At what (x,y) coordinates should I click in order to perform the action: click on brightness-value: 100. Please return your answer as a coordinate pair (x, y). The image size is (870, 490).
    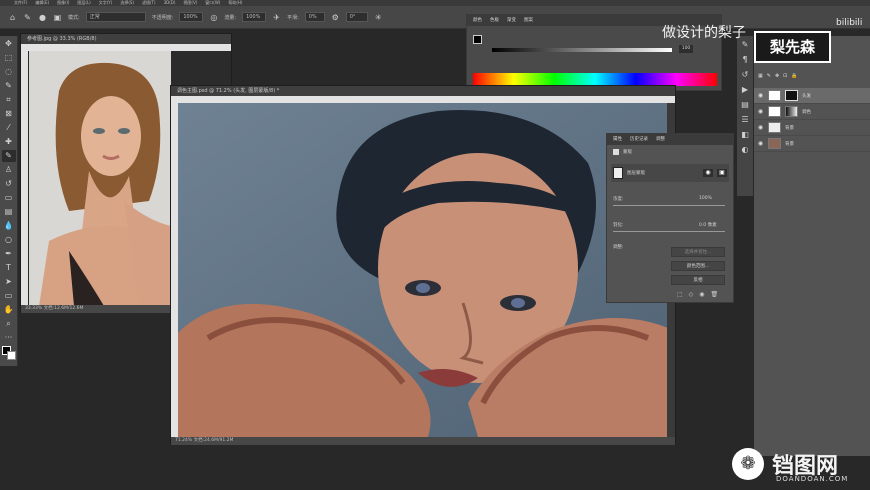
    Looking at the image, I should click on (686, 49).